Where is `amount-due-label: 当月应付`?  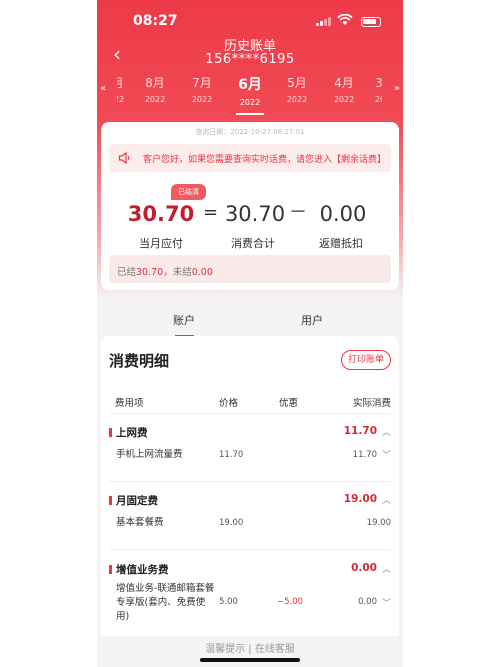
amount-due-label: 当月应付 is located at coordinates (161, 243).